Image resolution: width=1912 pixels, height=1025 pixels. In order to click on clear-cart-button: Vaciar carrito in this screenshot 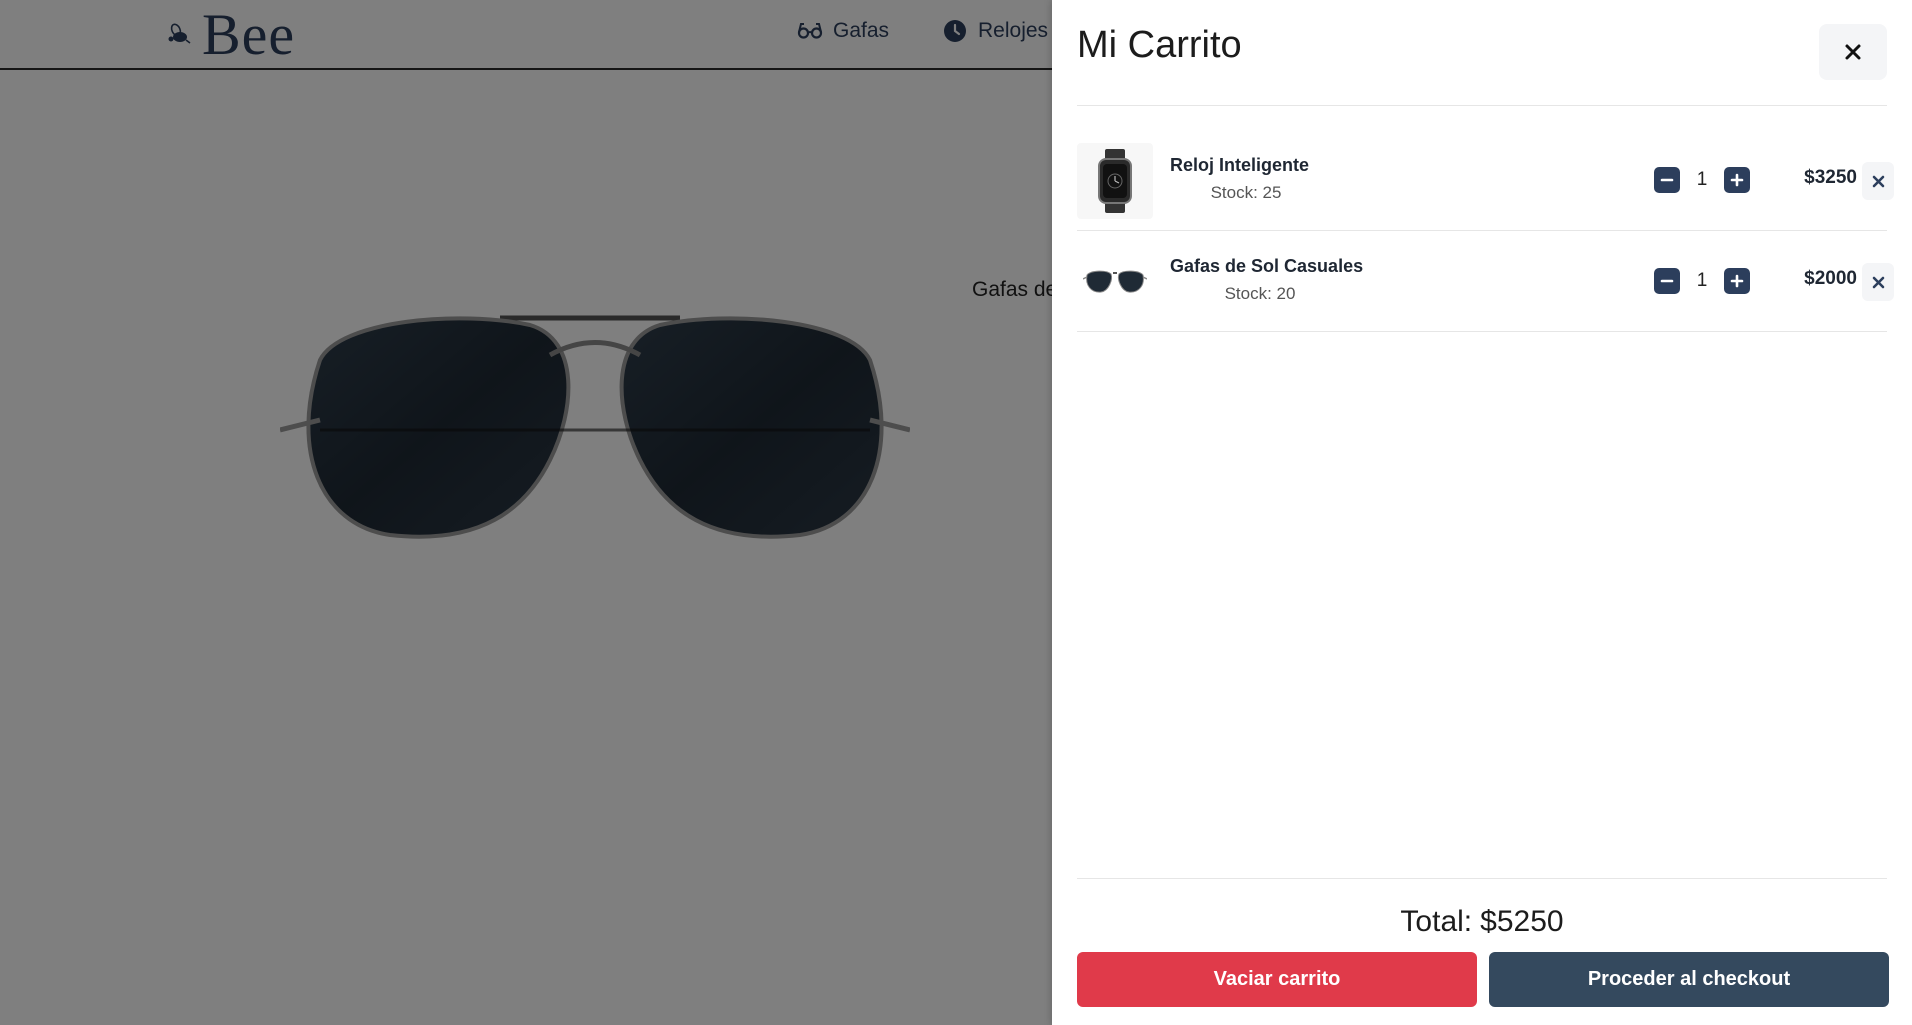, I will do `click(1277, 979)`.